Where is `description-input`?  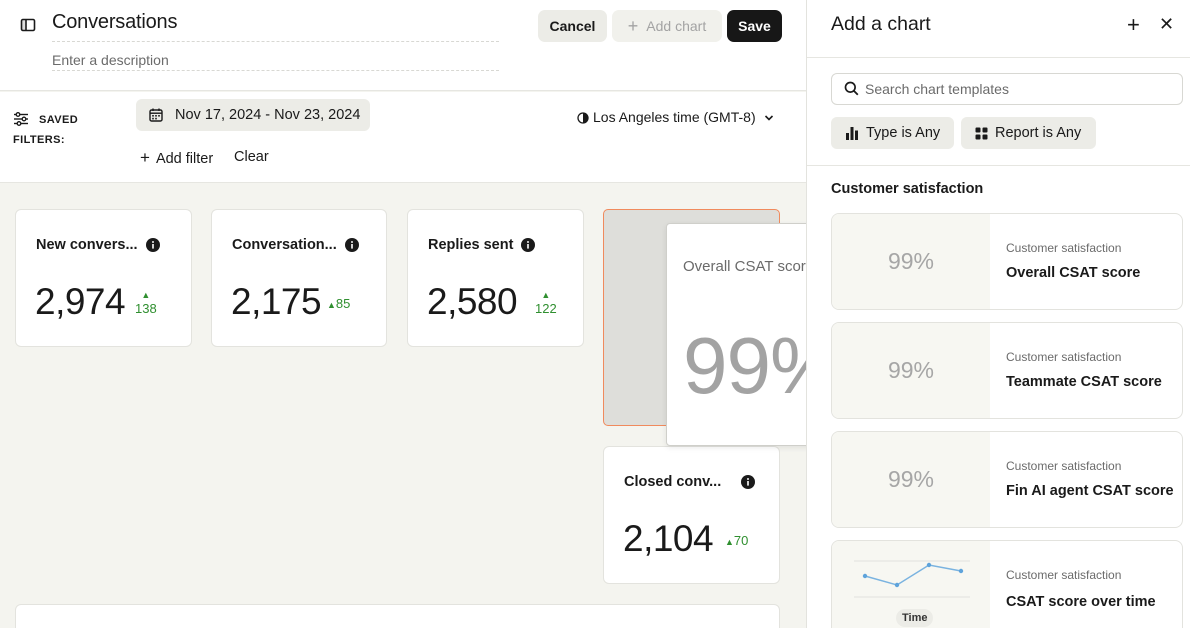
description-input is located at coordinates (275, 60).